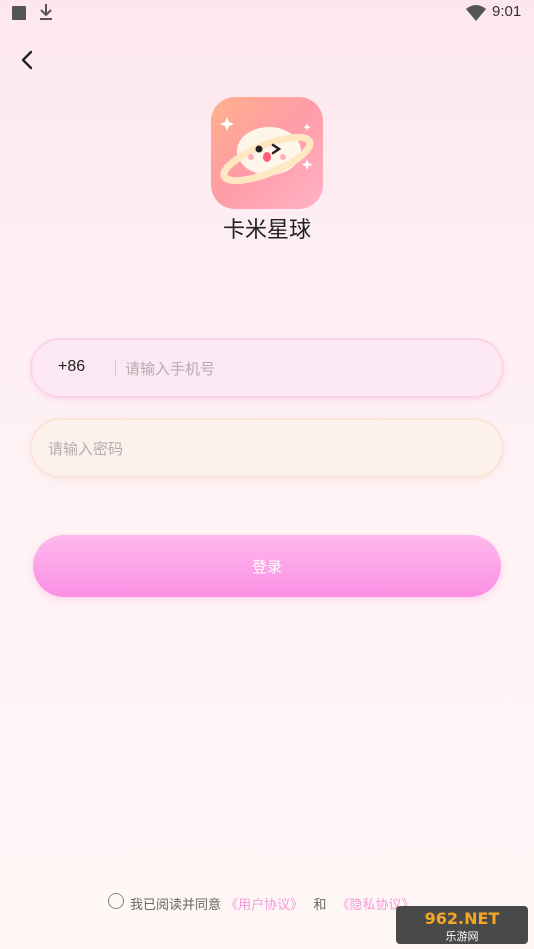  What do you see at coordinates (46, 12) in the screenshot?
I see `download-icon` at bounding box center [46, 12].